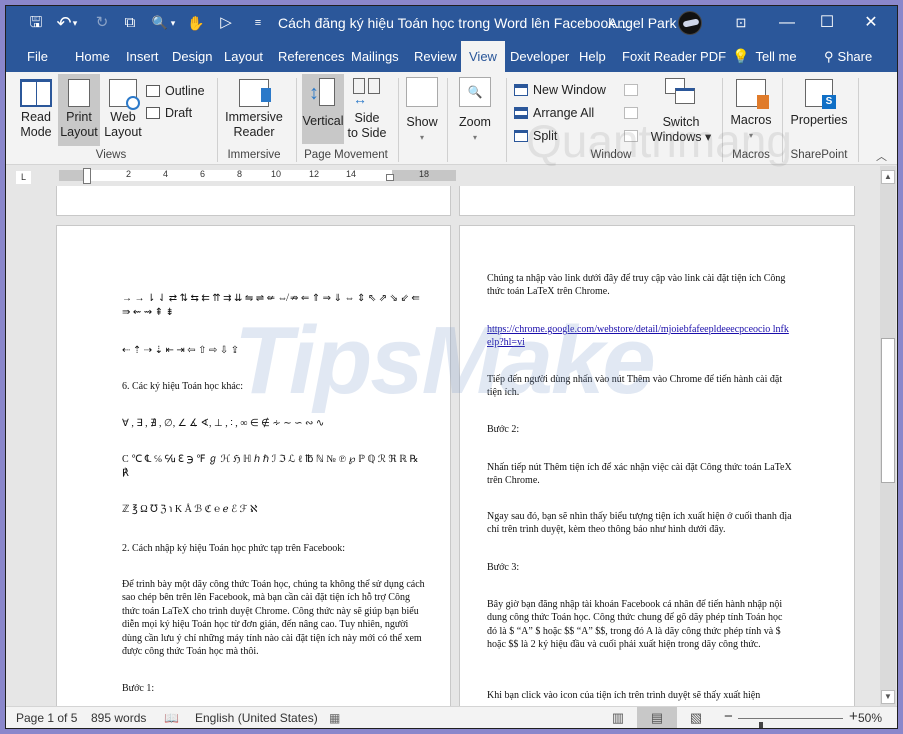  Describe the element at coordinates (871, 23) in the screenshot. I see `close-button: ✕` at that location.